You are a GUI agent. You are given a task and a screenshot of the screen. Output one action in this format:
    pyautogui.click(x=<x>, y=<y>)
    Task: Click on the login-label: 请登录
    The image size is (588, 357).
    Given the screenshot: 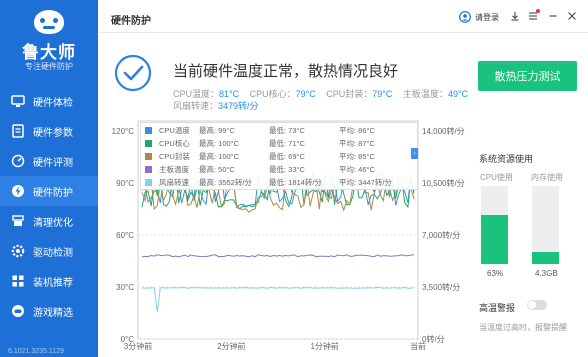 What is the action you would take?
    pyautogui.click(x=487, y=17)
    